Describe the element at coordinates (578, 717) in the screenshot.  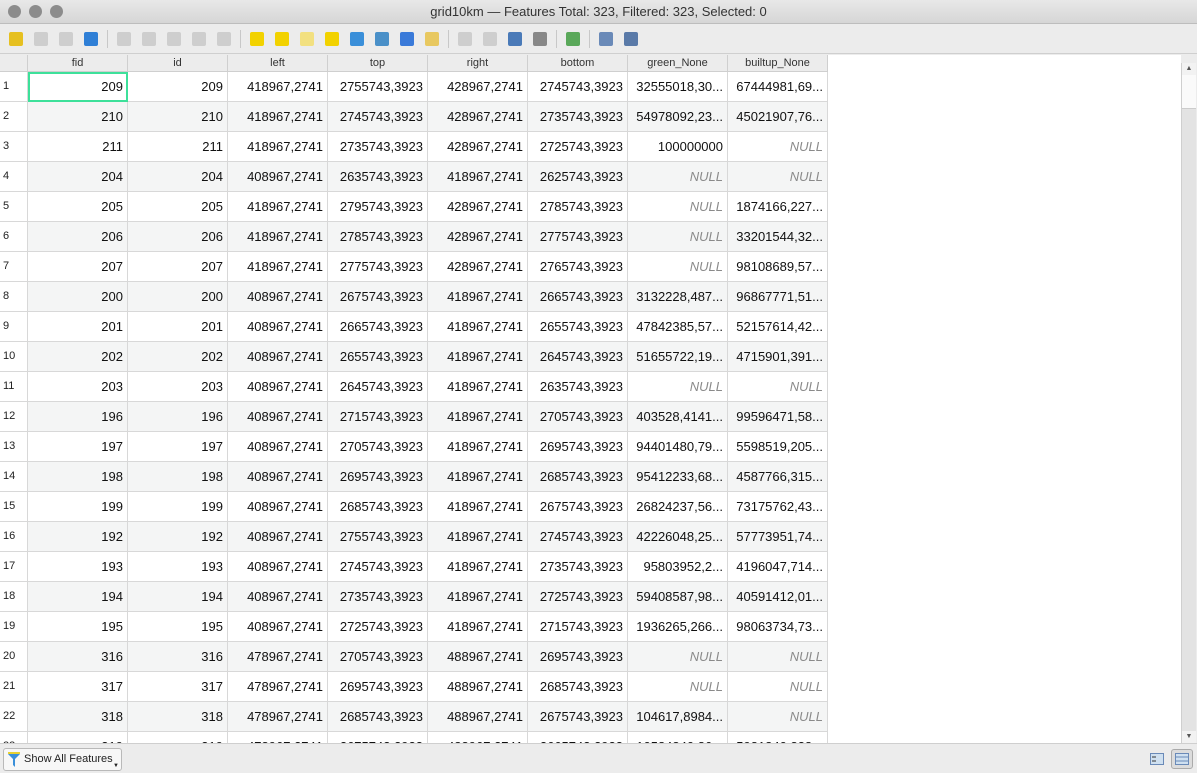
I see `cell-bottom: 2675743,3923` at that location.